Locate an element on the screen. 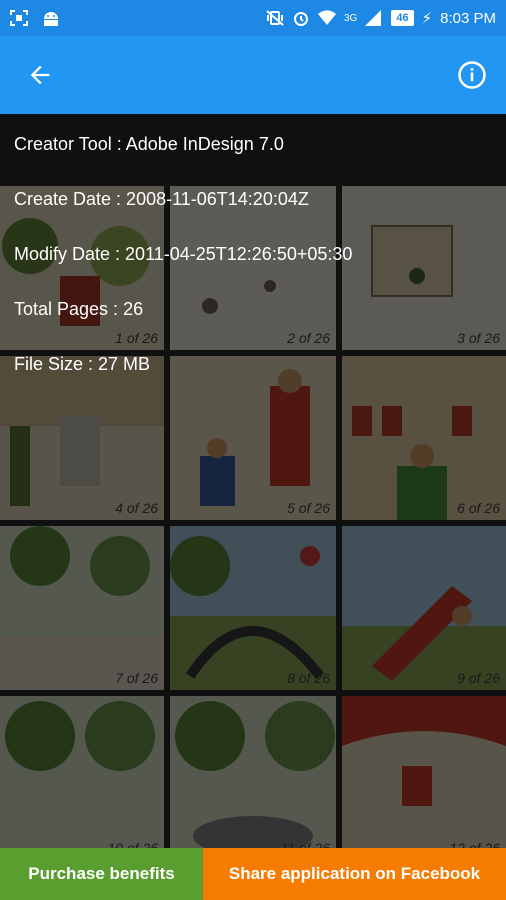  charging-icon: ⚡ is located at coordinates (427, 18).